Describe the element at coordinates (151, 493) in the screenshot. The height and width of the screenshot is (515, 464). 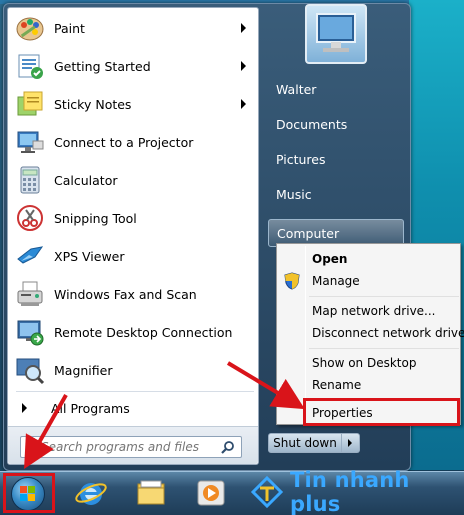
I see `file-explorer-icon` at that location.